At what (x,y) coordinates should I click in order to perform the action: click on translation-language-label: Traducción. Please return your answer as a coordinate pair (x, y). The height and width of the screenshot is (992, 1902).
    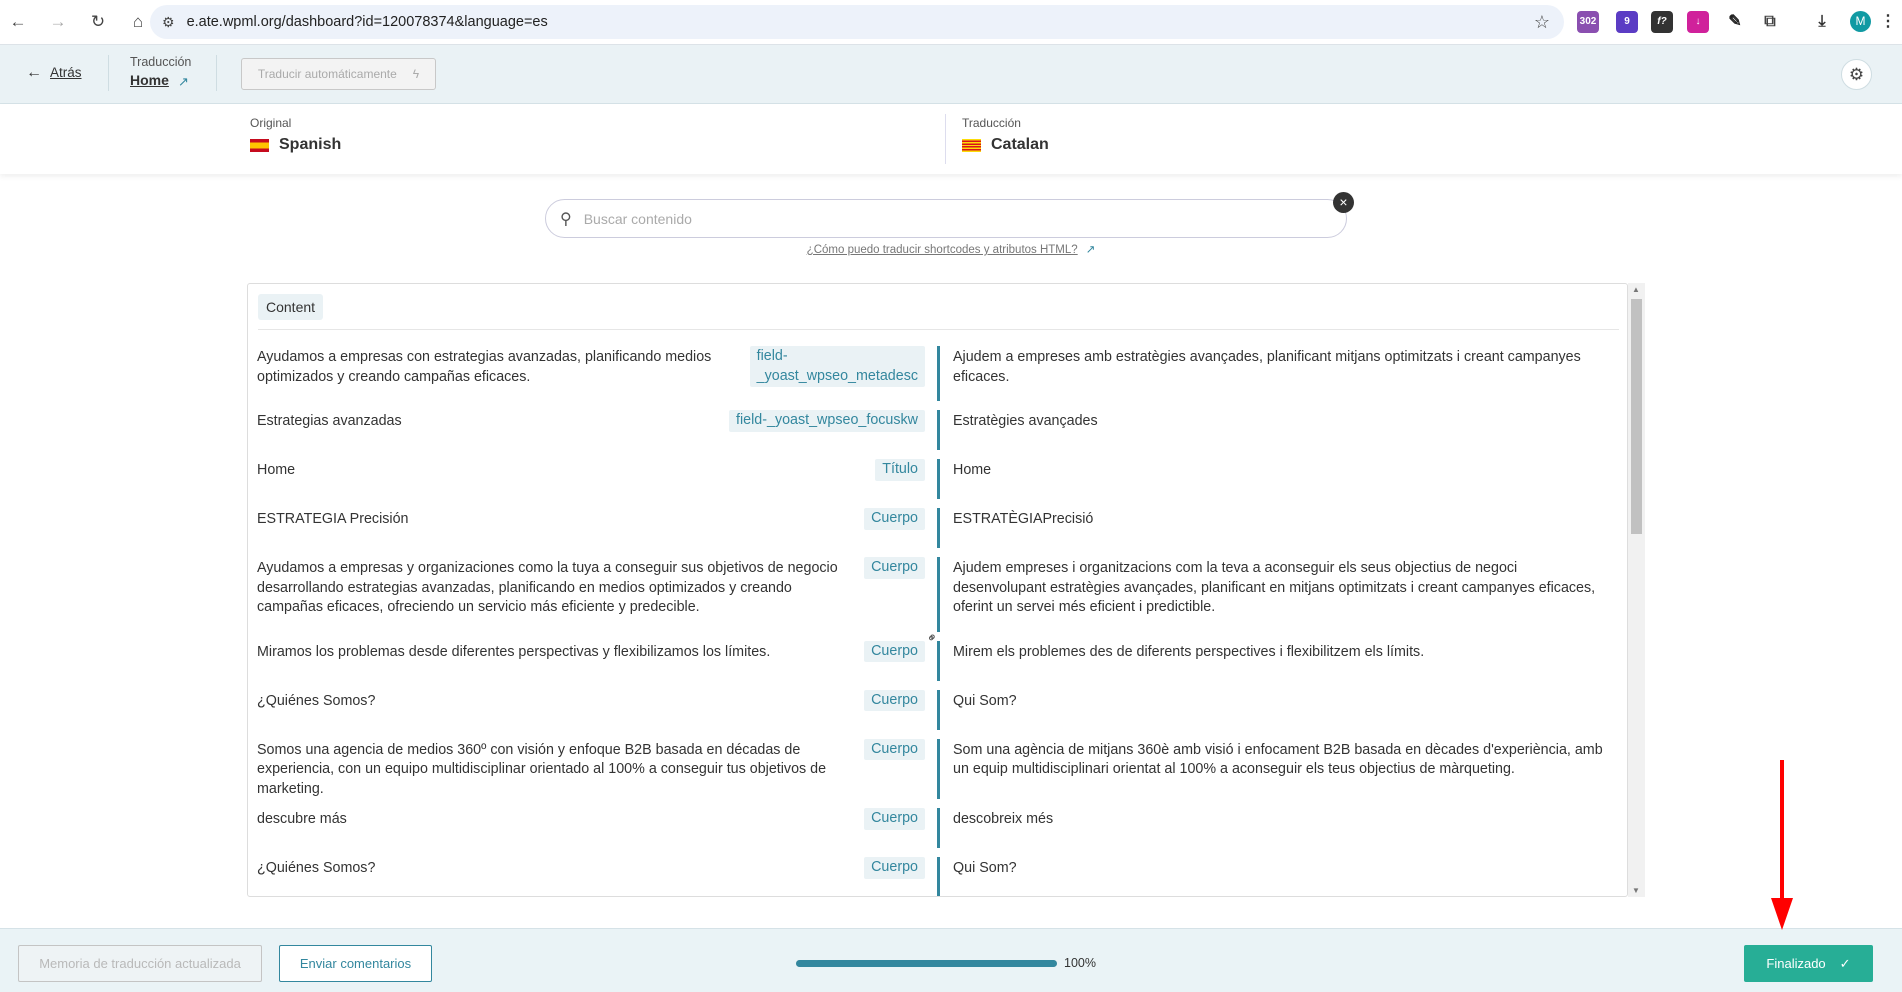
    Looking at the image, I should click on (991, 123).